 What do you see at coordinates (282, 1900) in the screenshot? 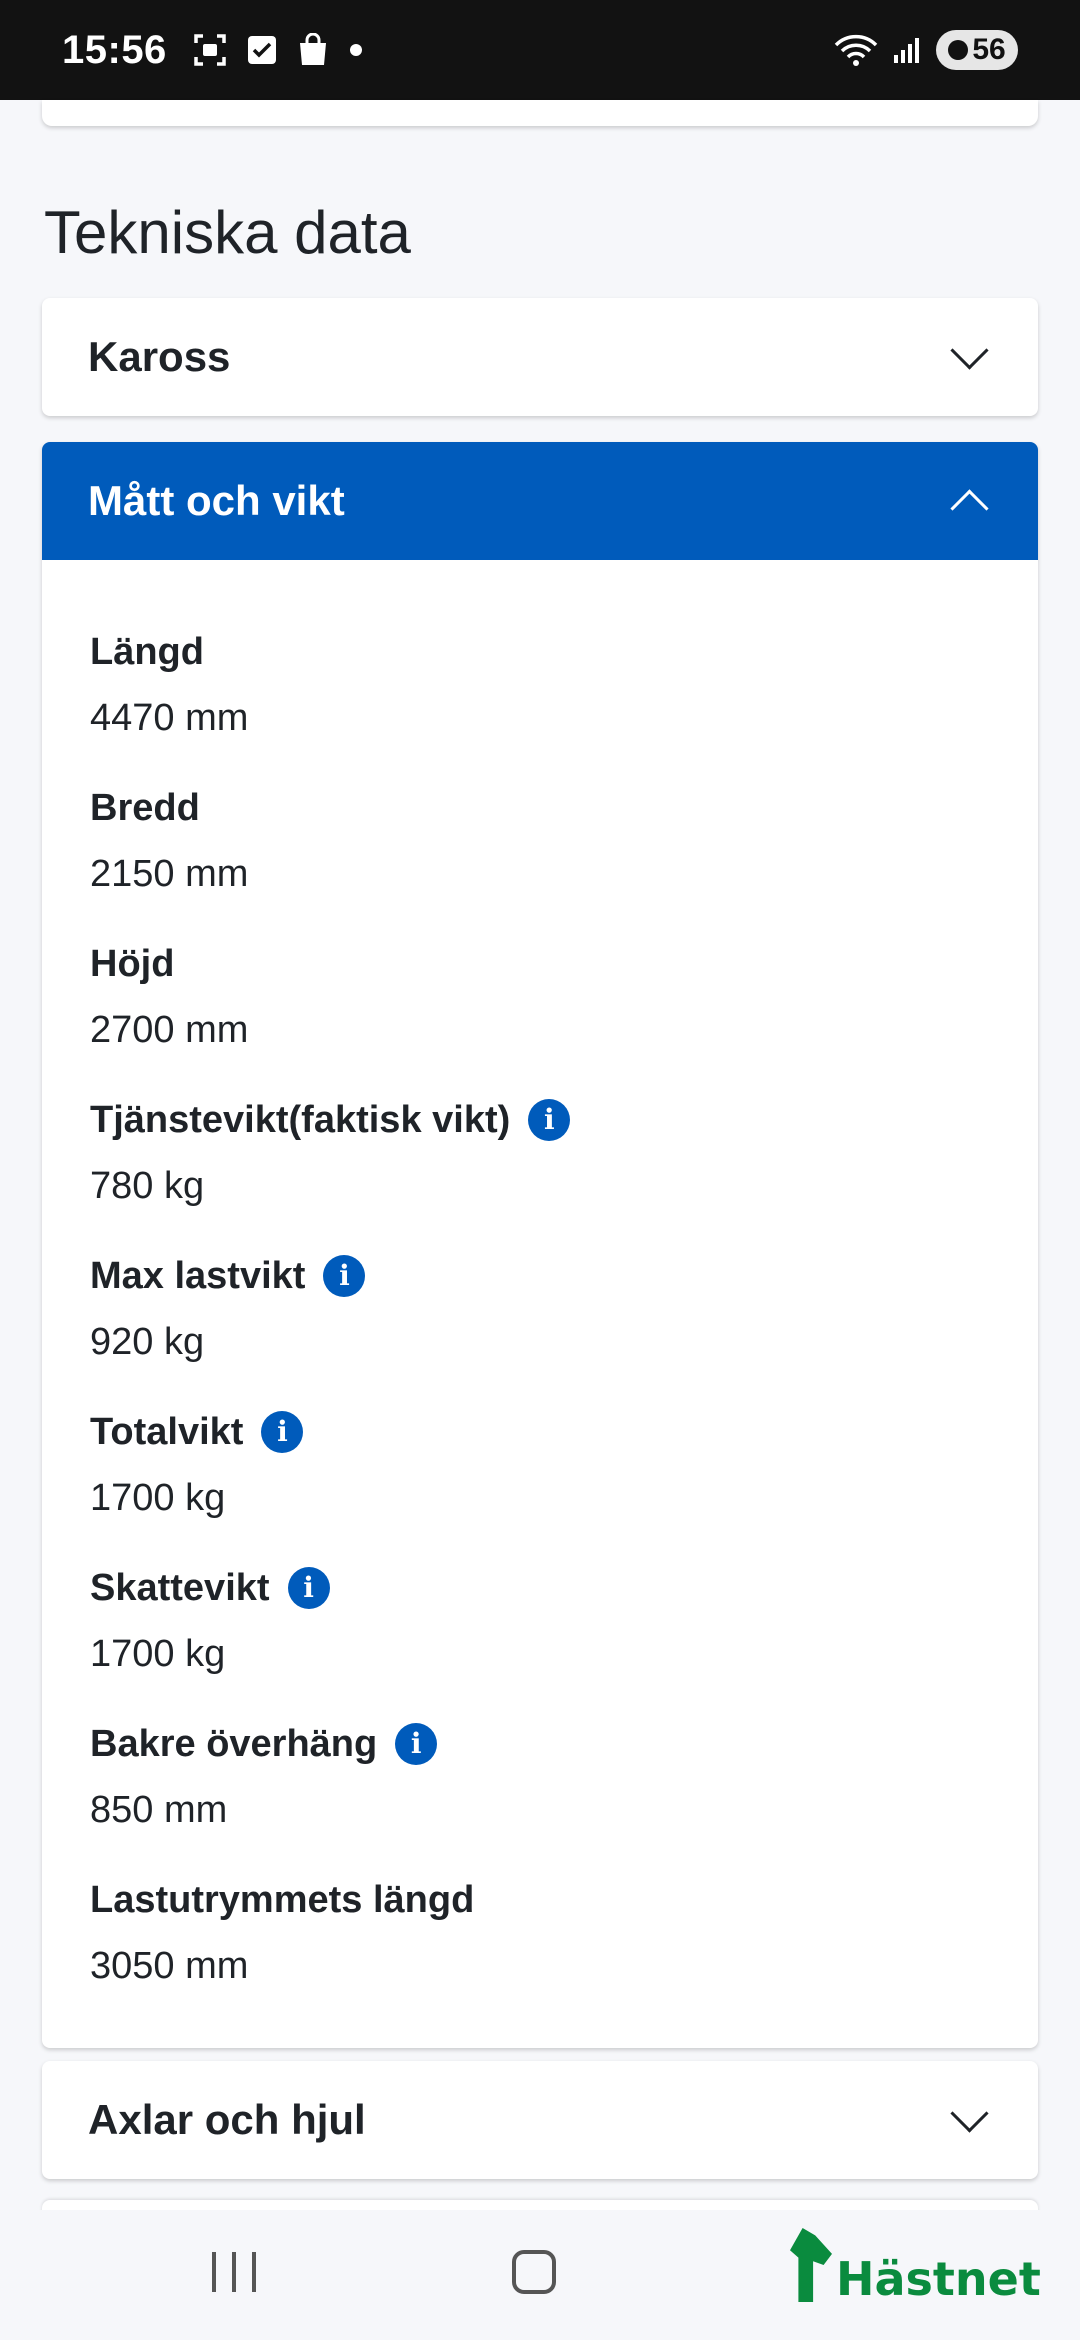
I see `spec-label: Lastutrymmets längd` at bounding box center [282, 1900].